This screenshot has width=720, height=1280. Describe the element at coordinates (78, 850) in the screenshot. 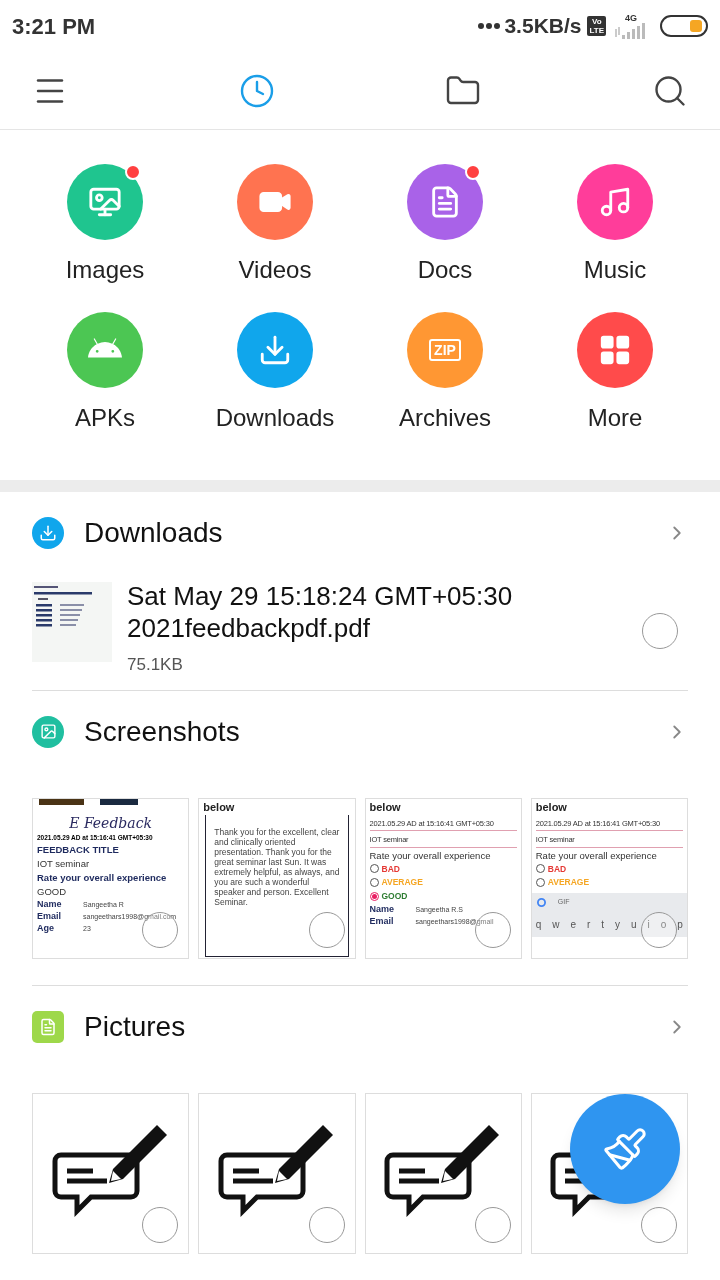

I see `thumbnail-text: FEEDBACK TITLE` at that location.